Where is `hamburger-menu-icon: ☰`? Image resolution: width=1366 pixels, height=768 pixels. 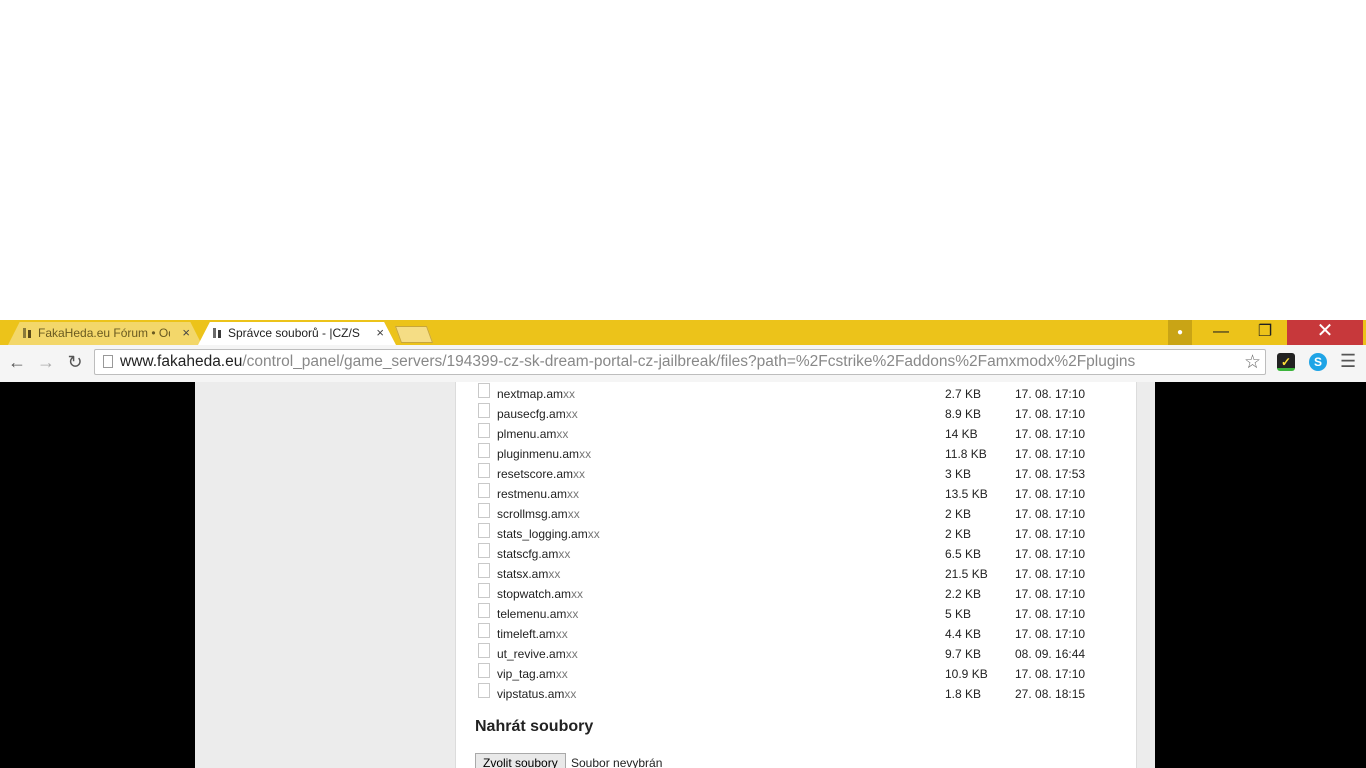 hamburger-menu-icon: ☰ is located at coordinates (1348, 361).